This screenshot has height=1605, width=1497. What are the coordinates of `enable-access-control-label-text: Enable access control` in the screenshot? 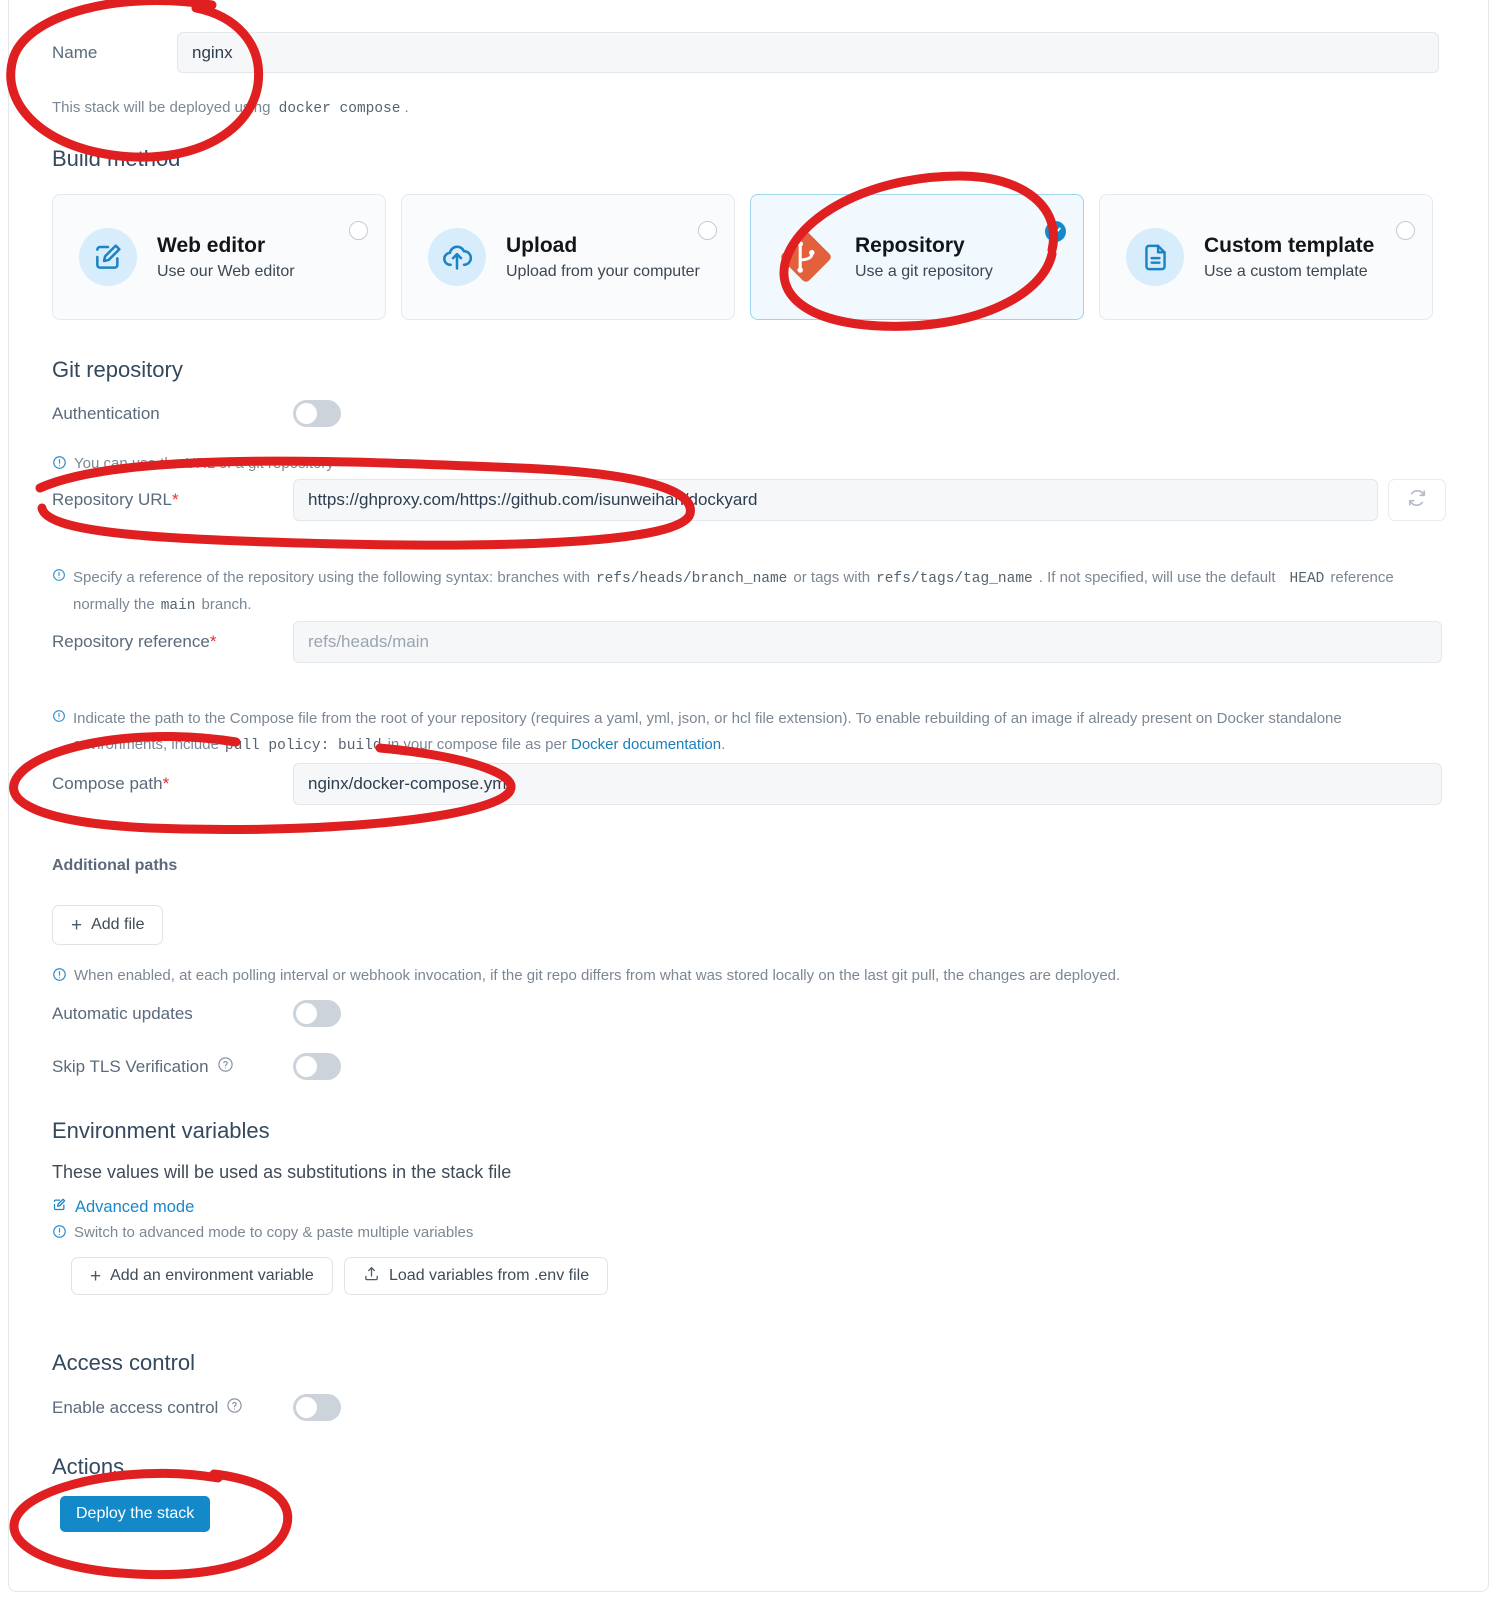 It's located at (135, 1407).